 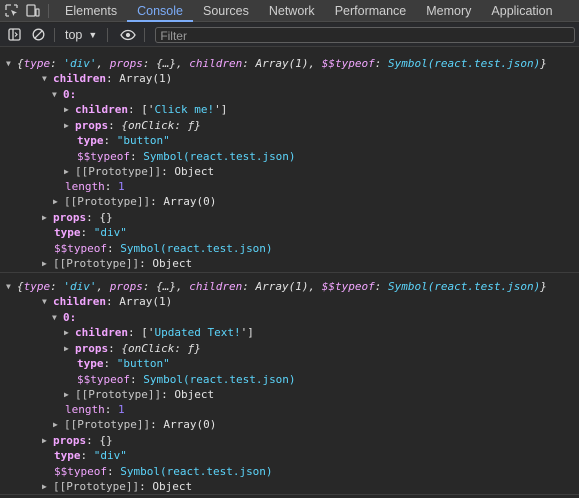 What do you see at coordinates (159, 332) in the screenshot?
I see `inner-children-row: ▶ children: ['Updated Text!']` at bounding box center [159, 332].